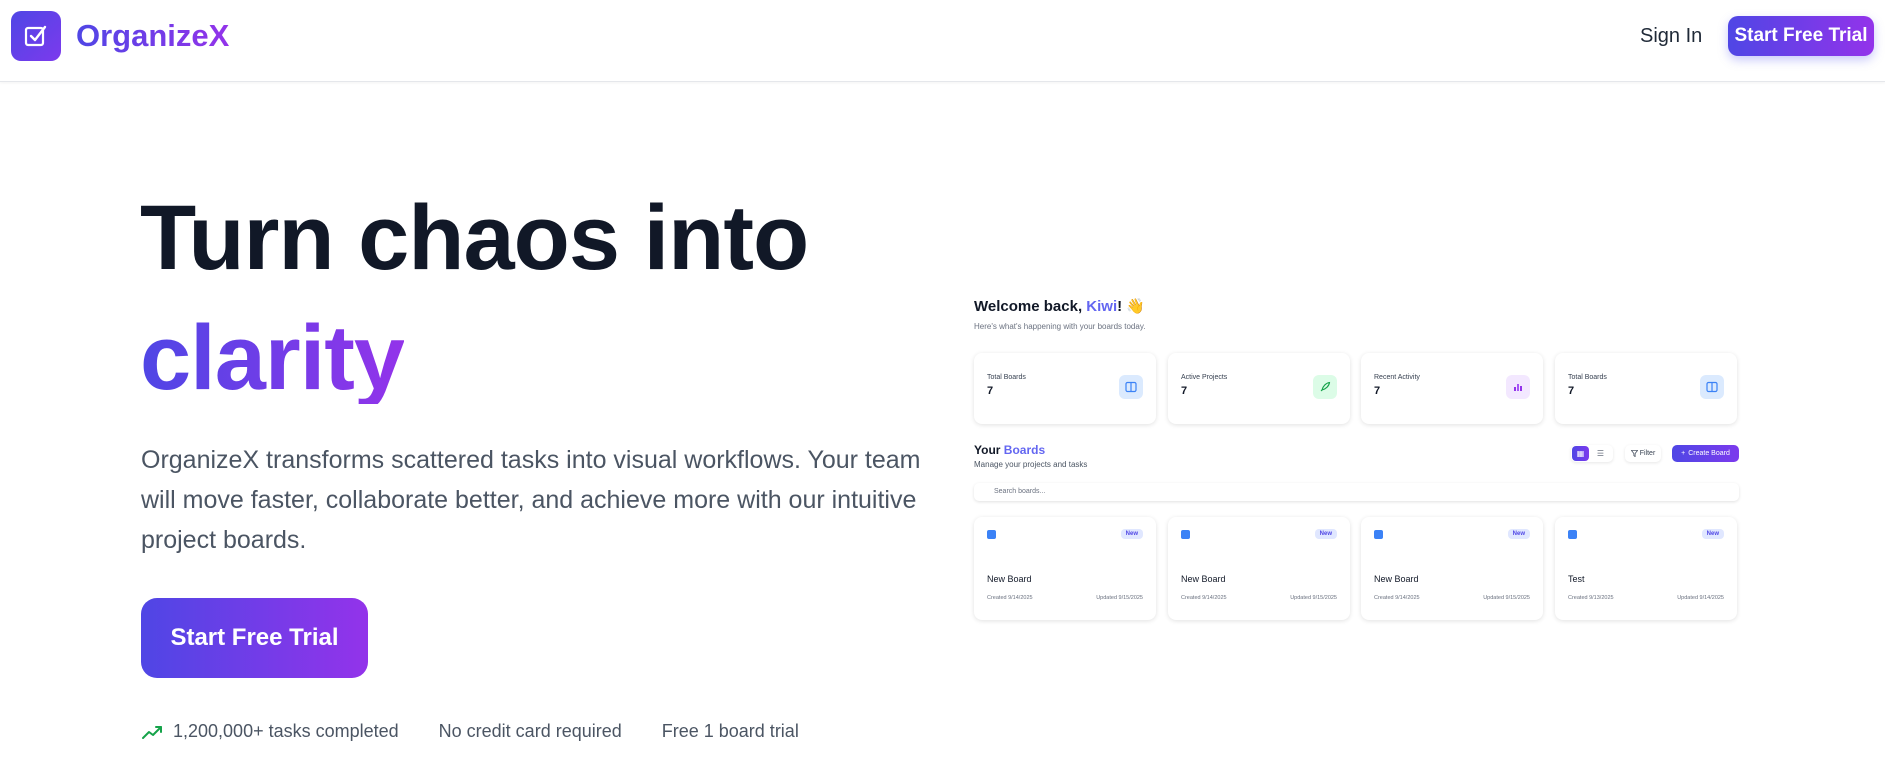 Image resolution: width=1885 pixels, height=765 pixels. I want to click on plus-icon: +, so click(1683, 453).